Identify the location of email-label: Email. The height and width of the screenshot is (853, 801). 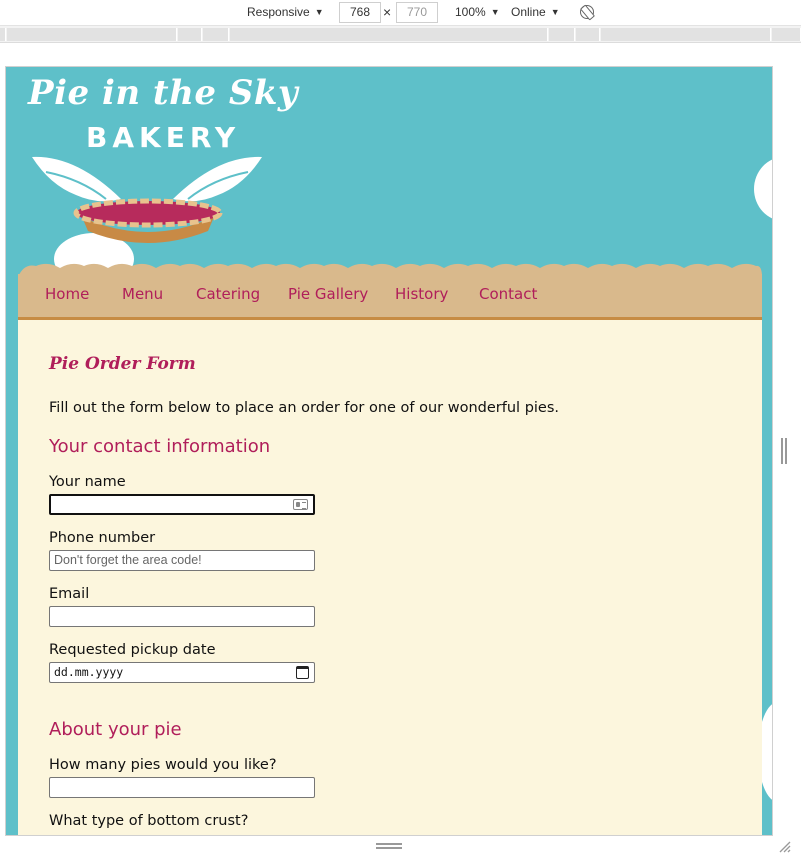
(69, 594).